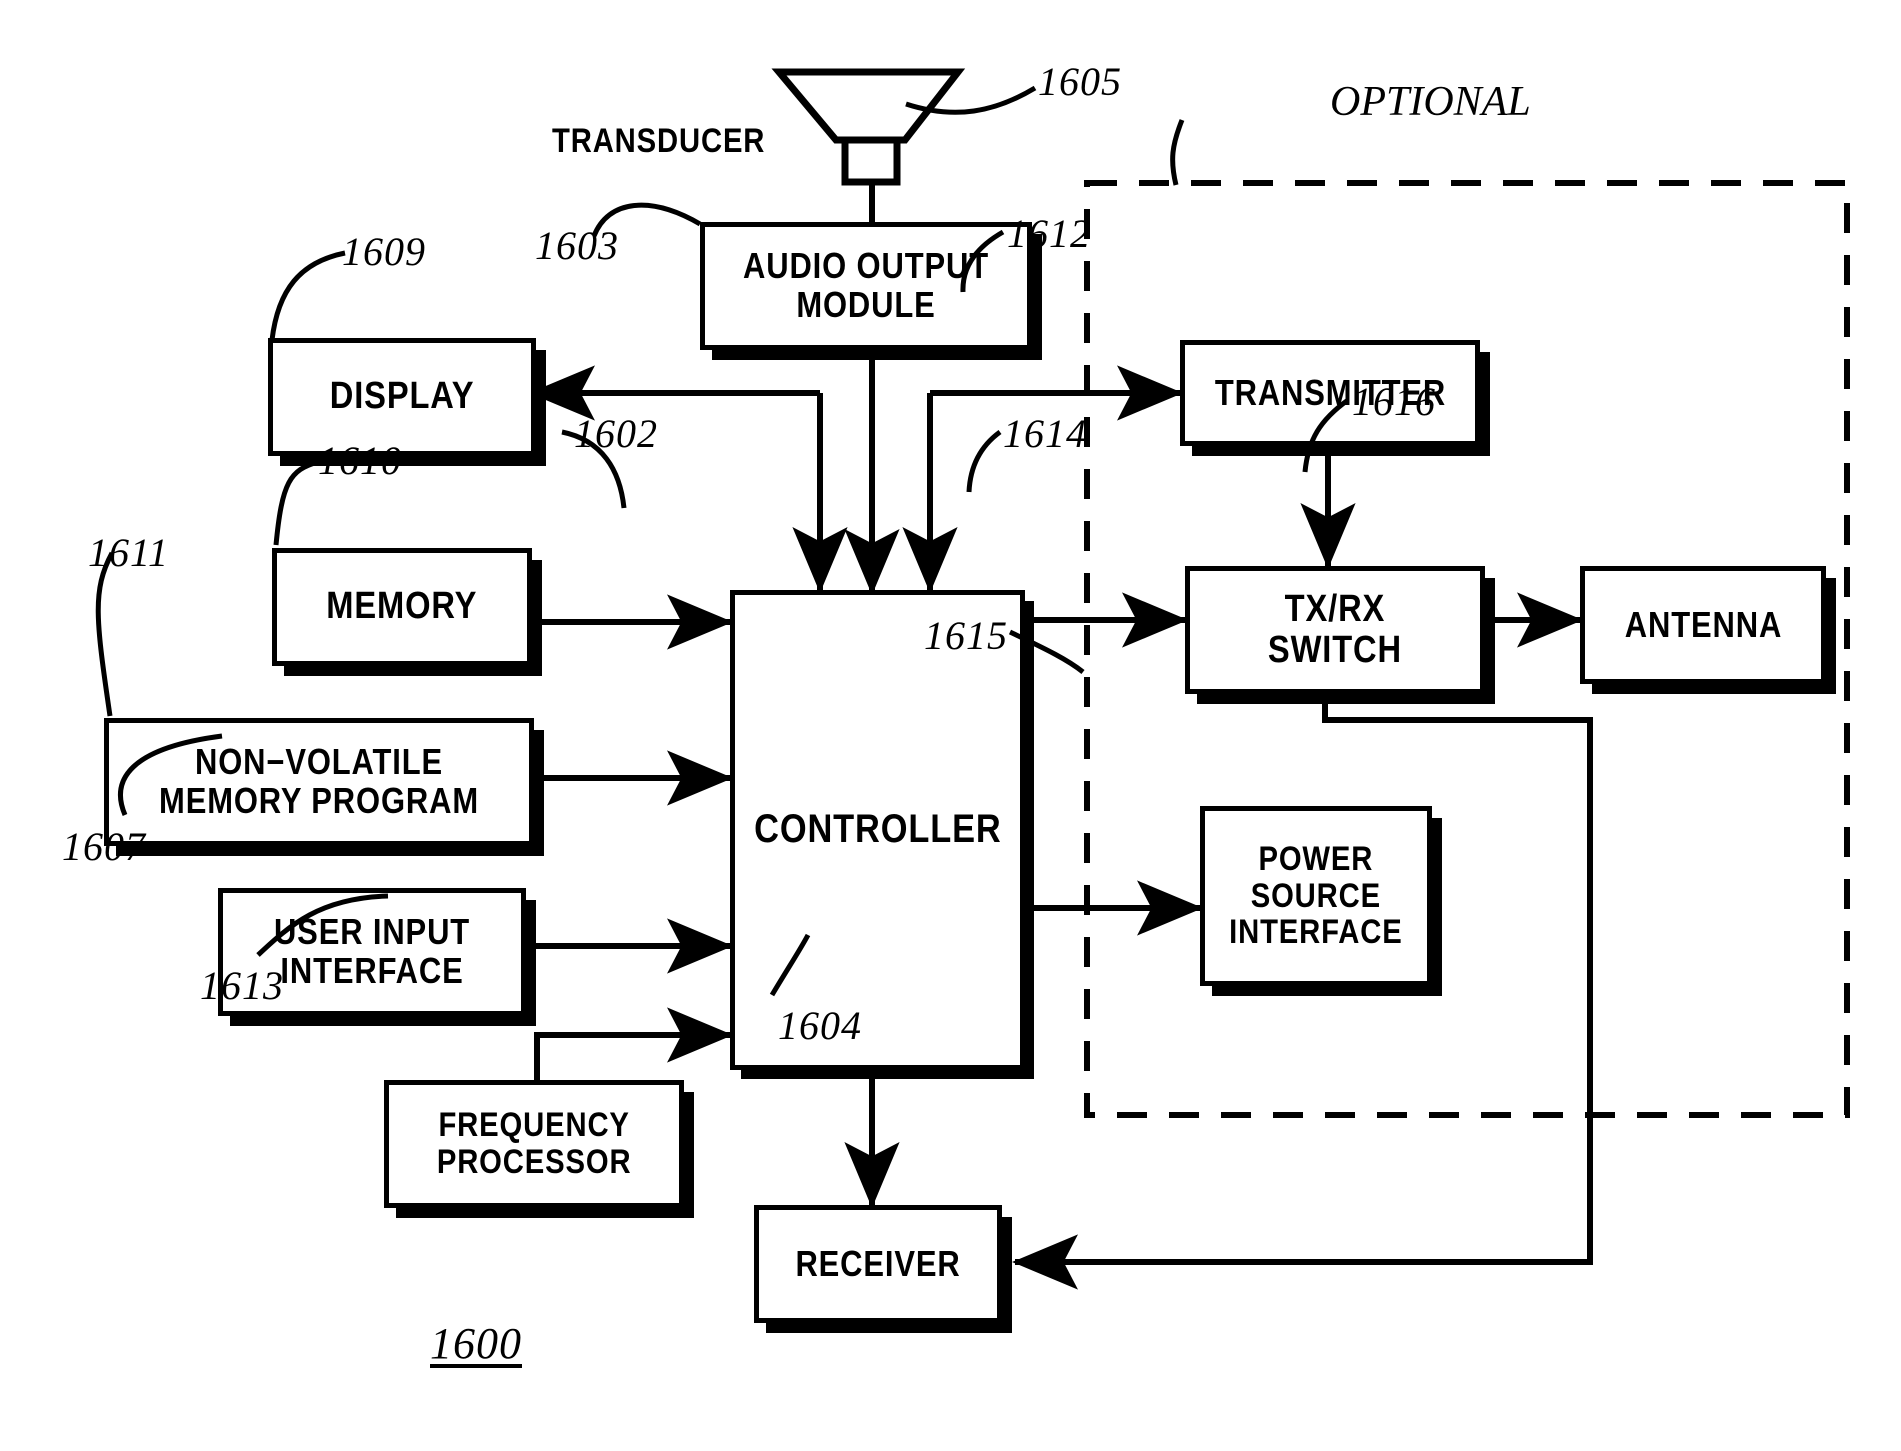 Image resolution: width=1901 pixels, height=1451 pixels. Describe the element at coordinates (360, 460) in the screenshot. I see `ref-1610: 1610` at that location.